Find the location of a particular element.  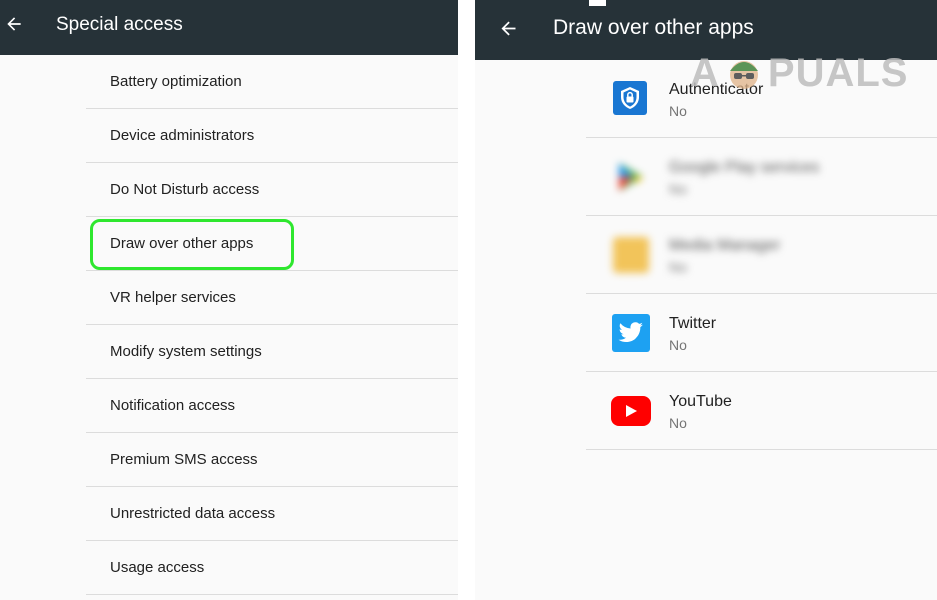

folder-icon is located at coordinates (631, 255).